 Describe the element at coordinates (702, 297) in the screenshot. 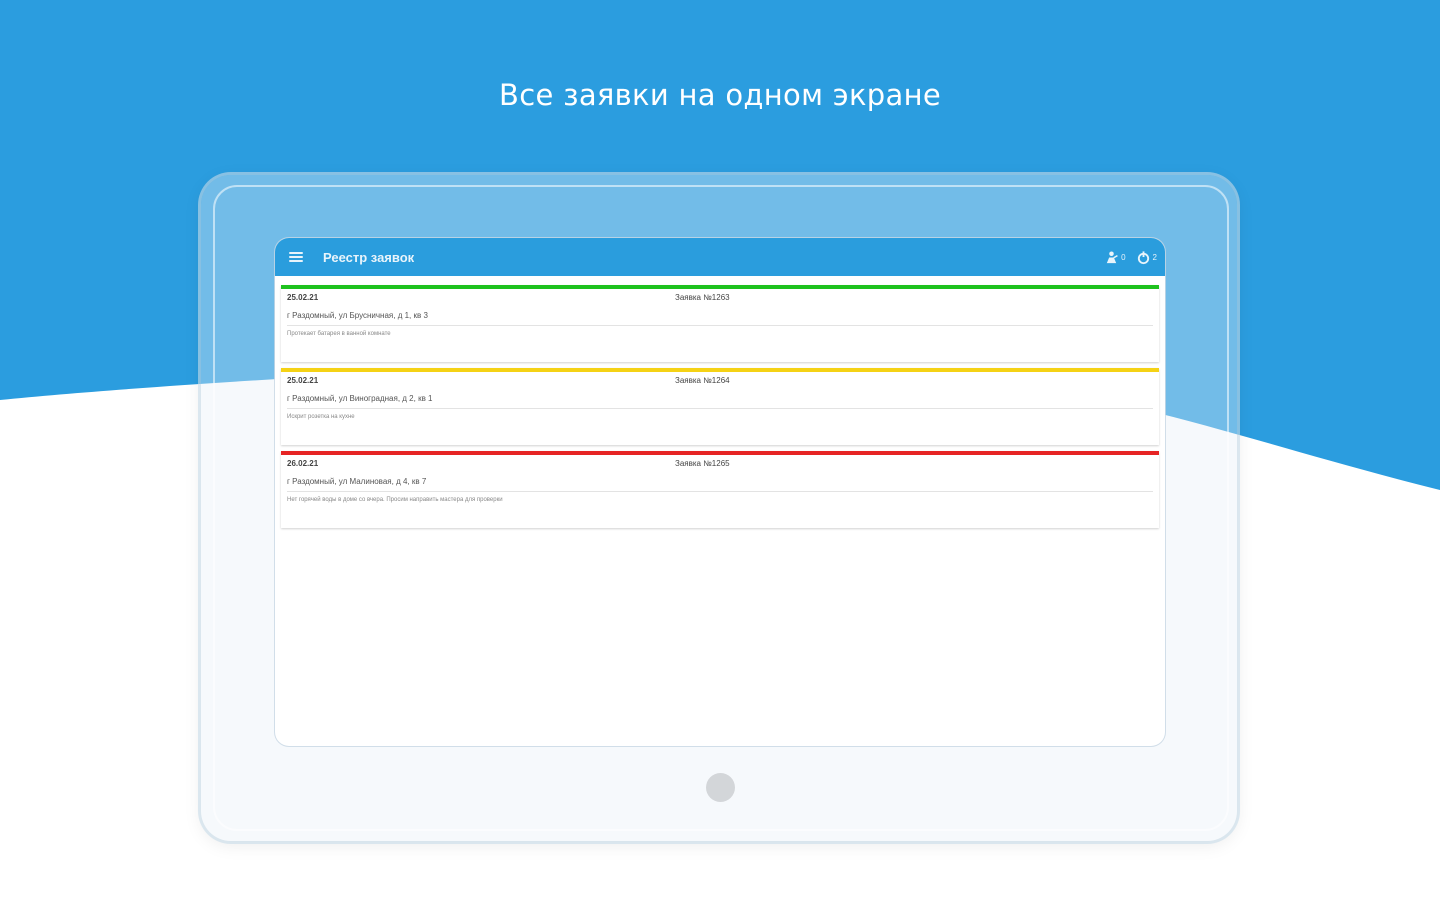

I see `request-number: Заявка №1263` at that location.